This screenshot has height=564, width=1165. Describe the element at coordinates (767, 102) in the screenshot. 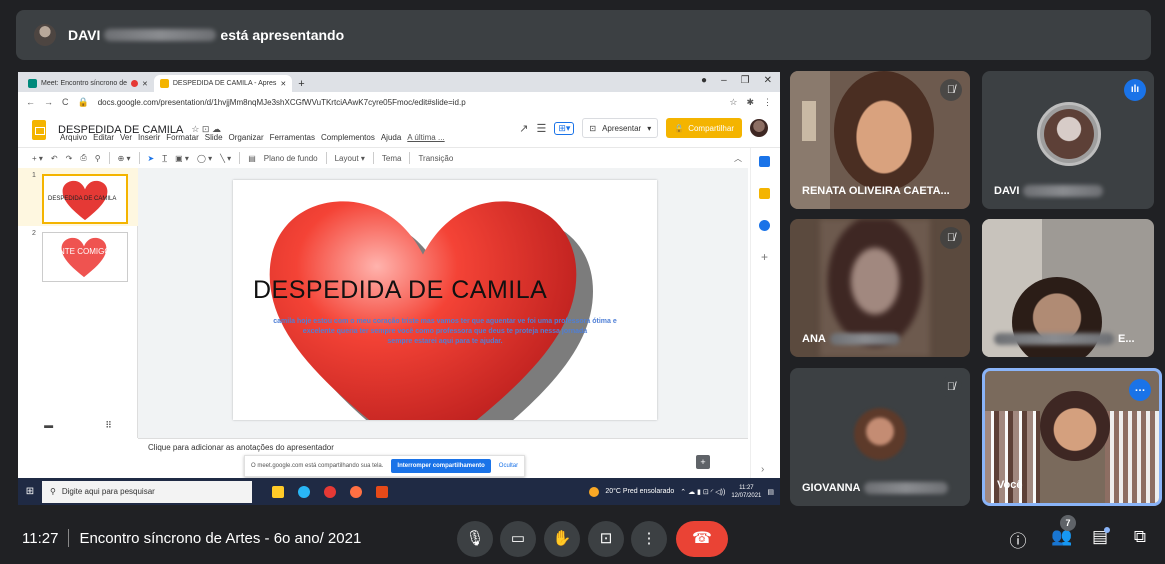

I see `menu-dots-icon: ⋮` at that location.